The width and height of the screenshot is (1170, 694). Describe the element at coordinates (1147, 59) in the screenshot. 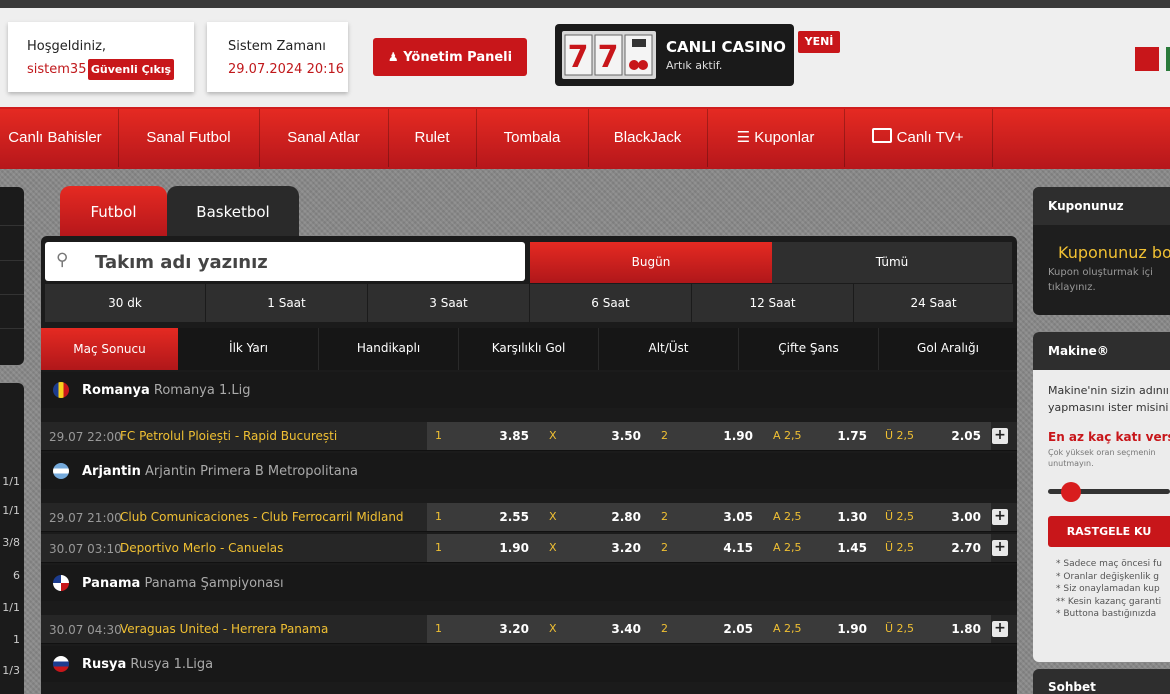

I see `flag-tr-button` at that location.